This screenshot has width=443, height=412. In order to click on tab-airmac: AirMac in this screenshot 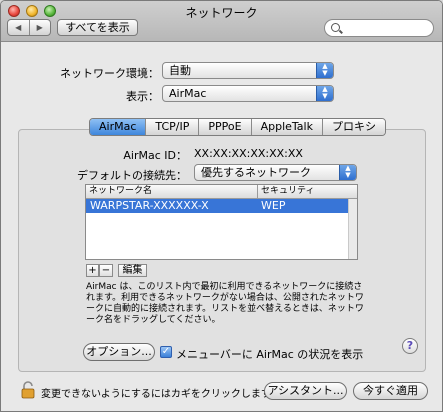, I will do `click(118, 127)`.